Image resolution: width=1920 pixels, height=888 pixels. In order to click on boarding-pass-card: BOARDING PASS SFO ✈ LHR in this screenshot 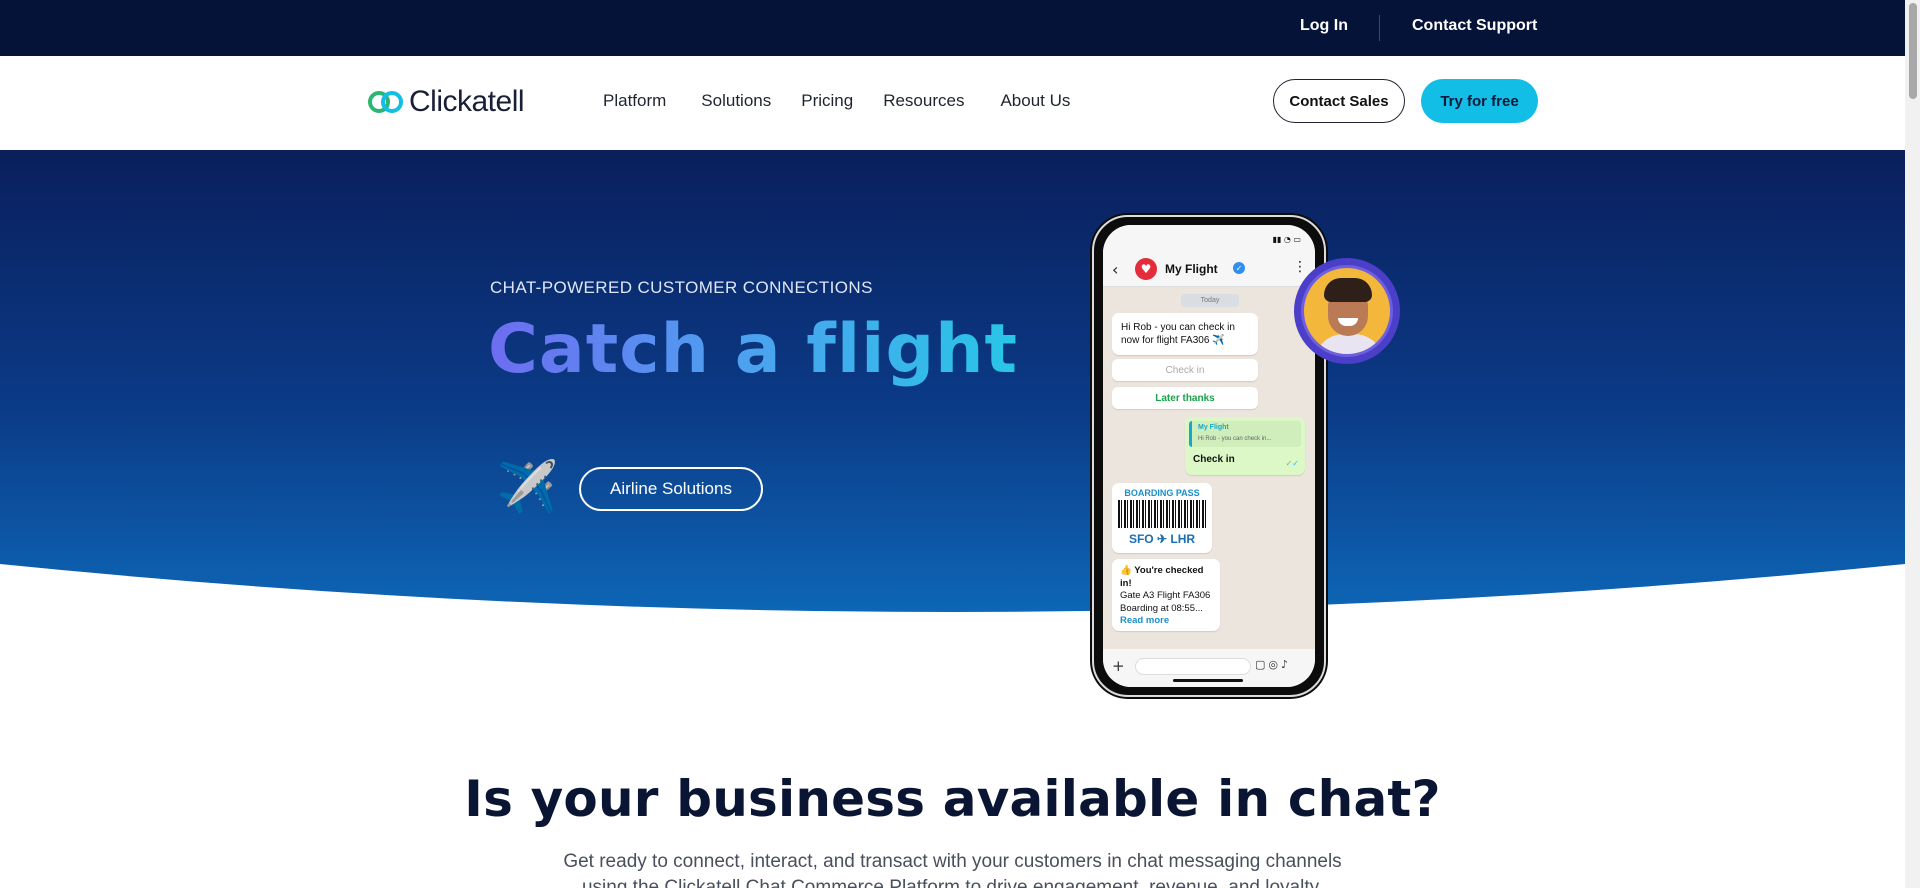, I will do `click(1162, 518)`.